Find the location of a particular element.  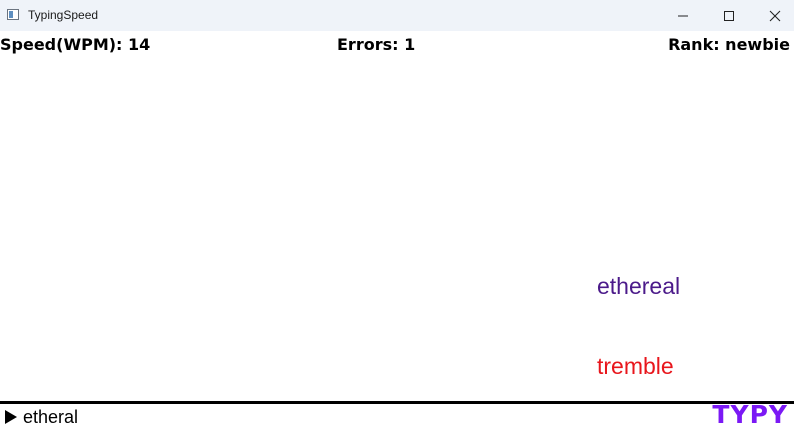

window-title: TypingSpeed is located at coordinates (63, 15).